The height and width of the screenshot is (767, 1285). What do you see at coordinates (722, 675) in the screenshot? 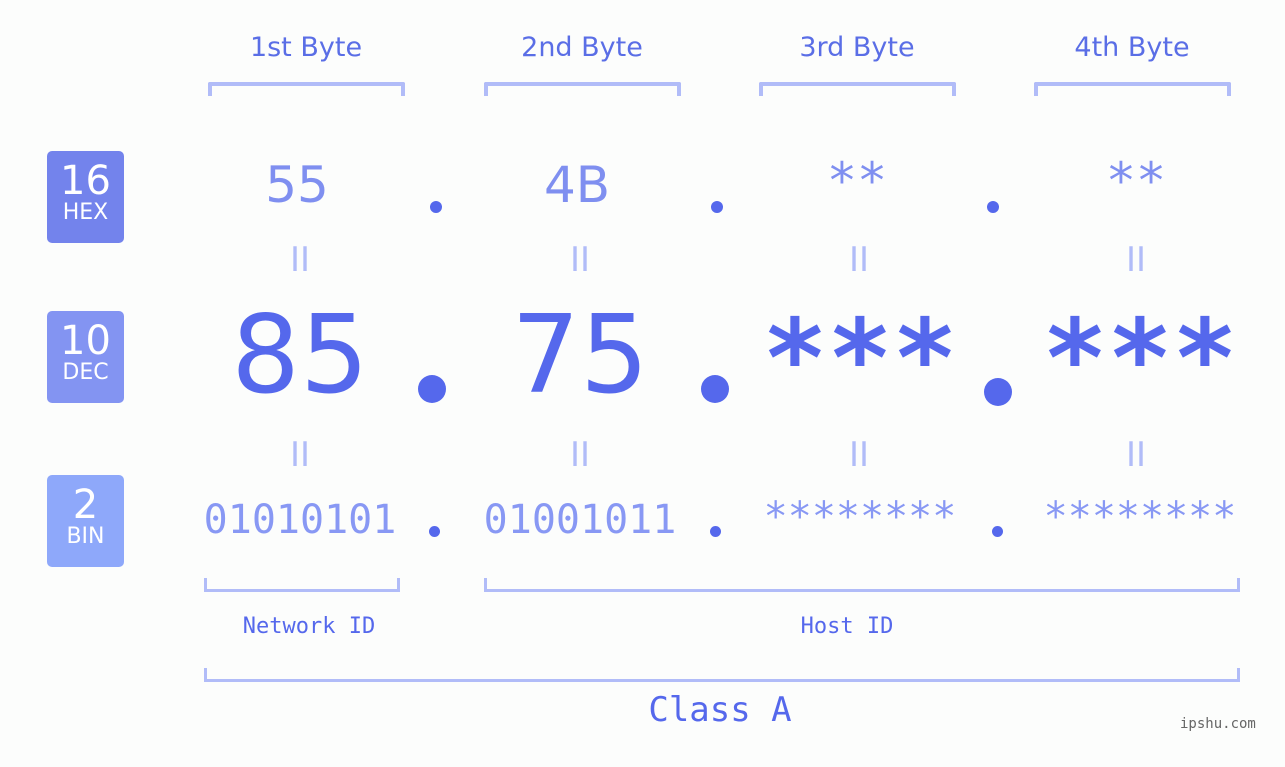
I see `class-bracket` at bounding box center [722, 675].